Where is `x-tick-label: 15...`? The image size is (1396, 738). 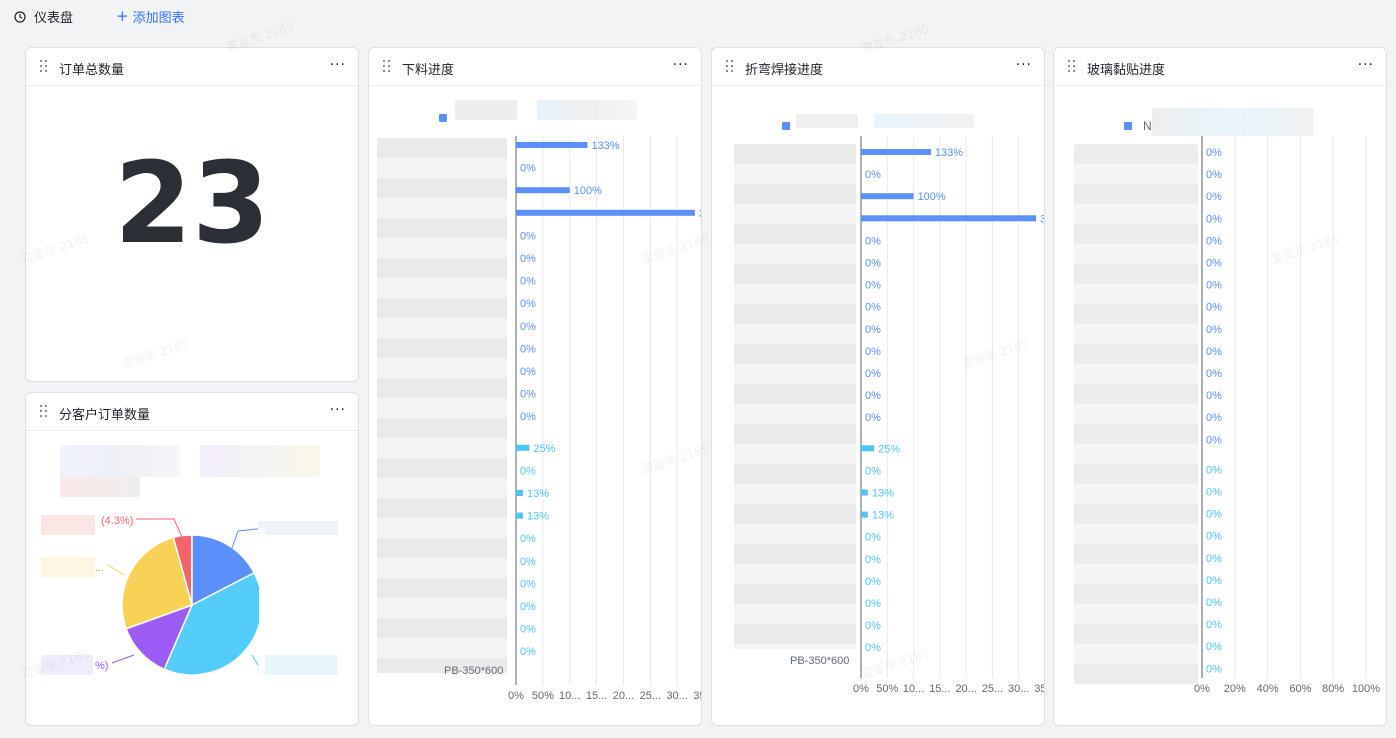 x-tick-label: 15... is located at coordinates (596, 696).